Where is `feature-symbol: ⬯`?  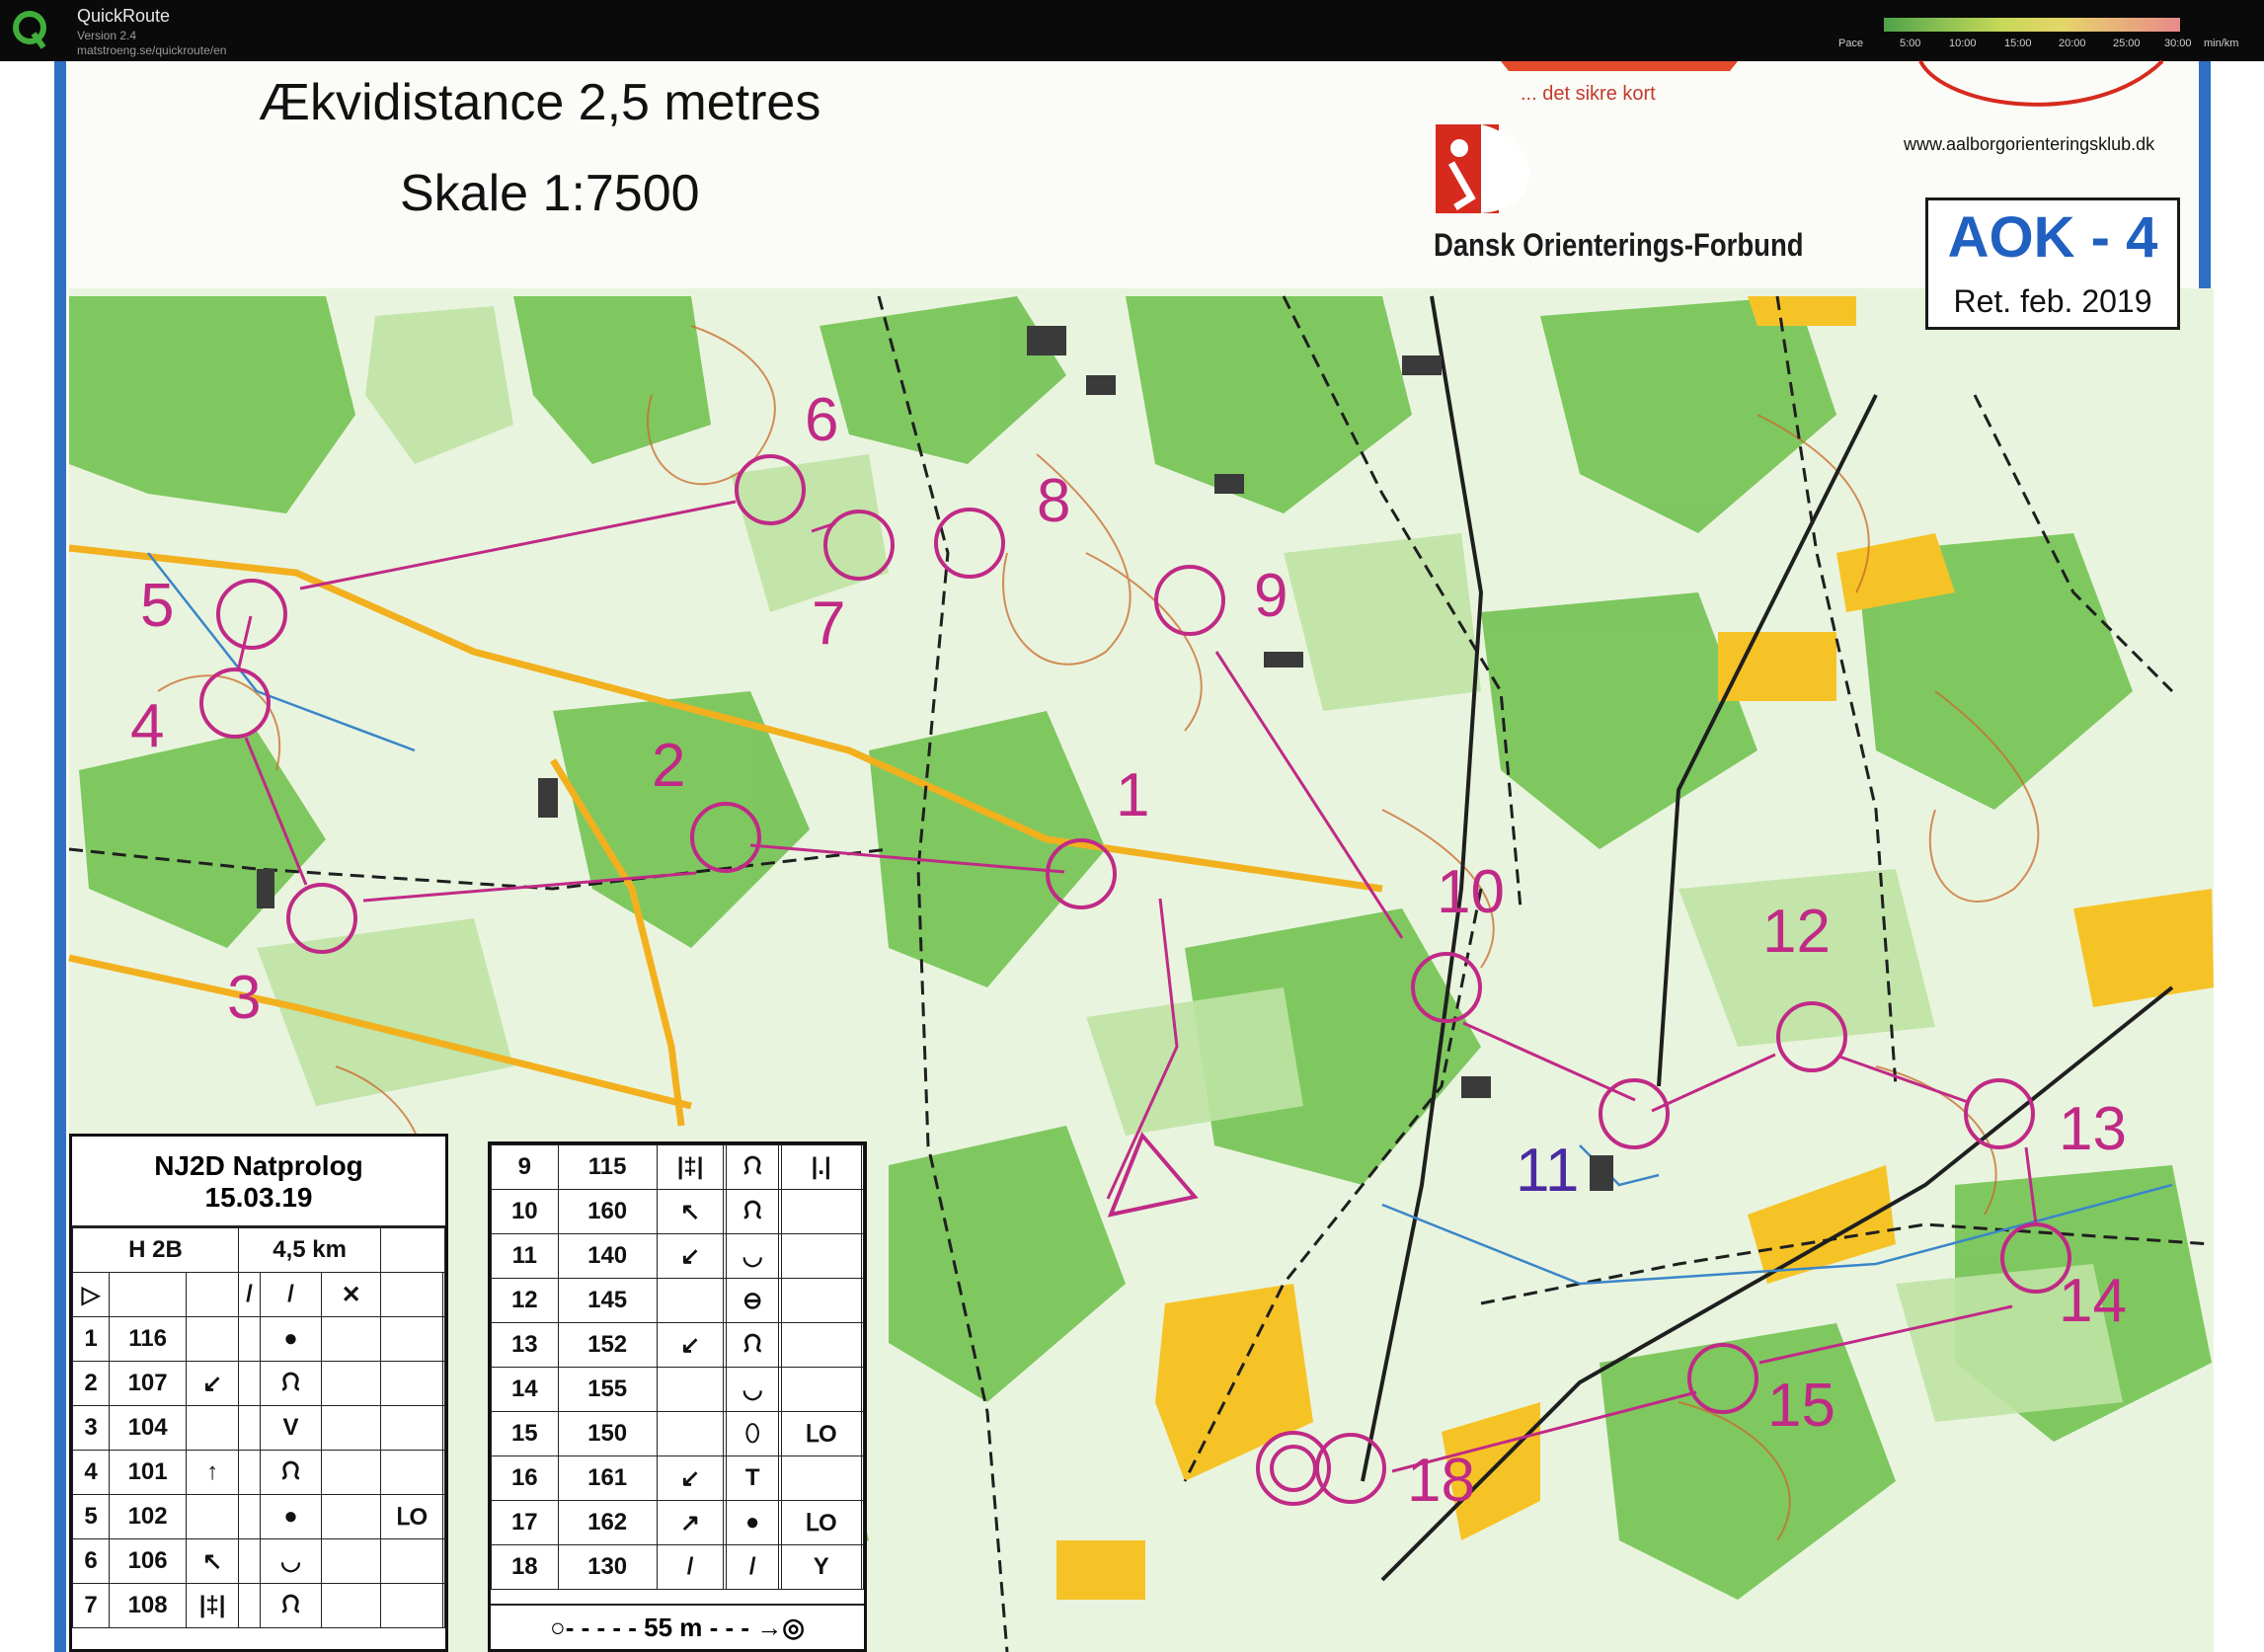 feature-symbol: ⬯ is located at coordinates (752, 1433).